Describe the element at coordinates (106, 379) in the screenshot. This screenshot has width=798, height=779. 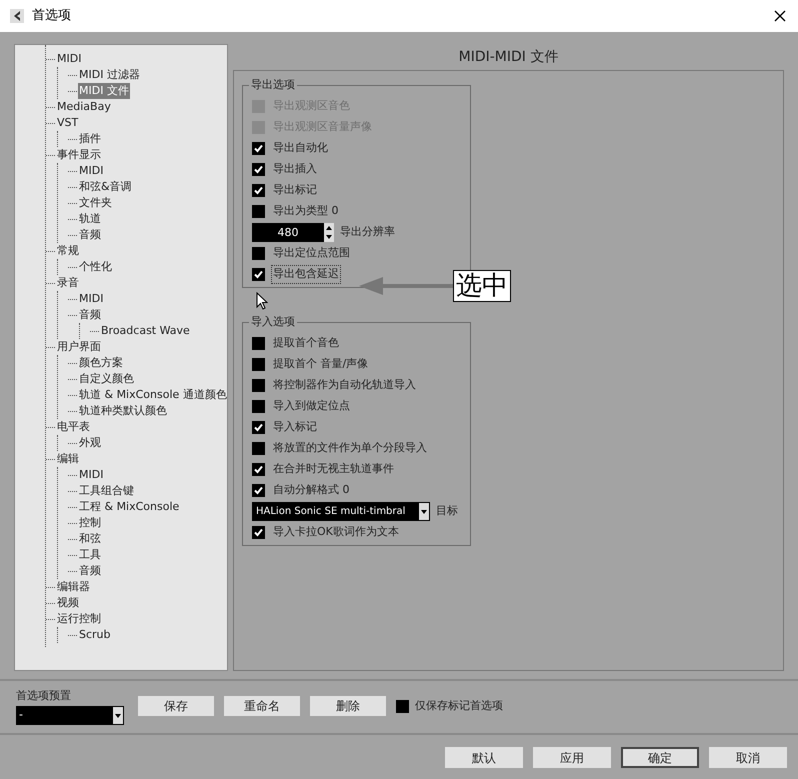
I see `tree-item: 自定义颜色` at that location.